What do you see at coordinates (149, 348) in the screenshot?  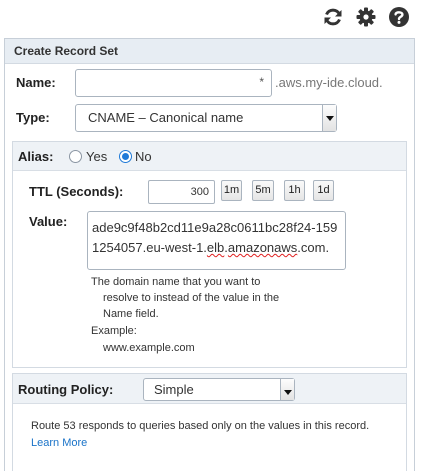 I see `example-value: www.example.com` at bounding box center [149, 348].